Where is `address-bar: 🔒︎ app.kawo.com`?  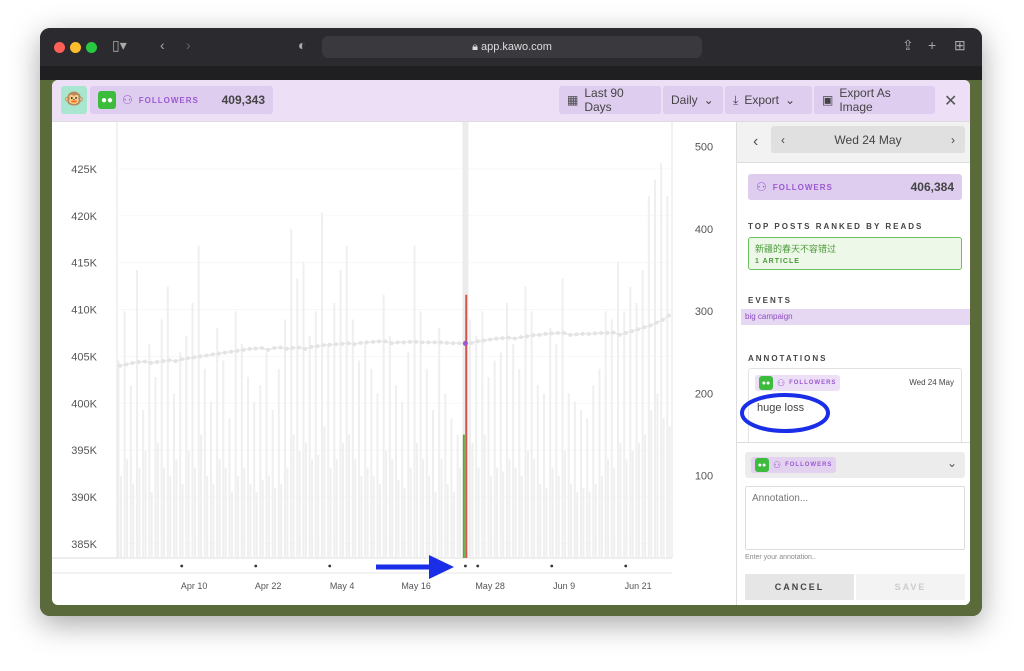 address-bar: 🔒︎ app.kawo.com is located at coordinates (512, 47).